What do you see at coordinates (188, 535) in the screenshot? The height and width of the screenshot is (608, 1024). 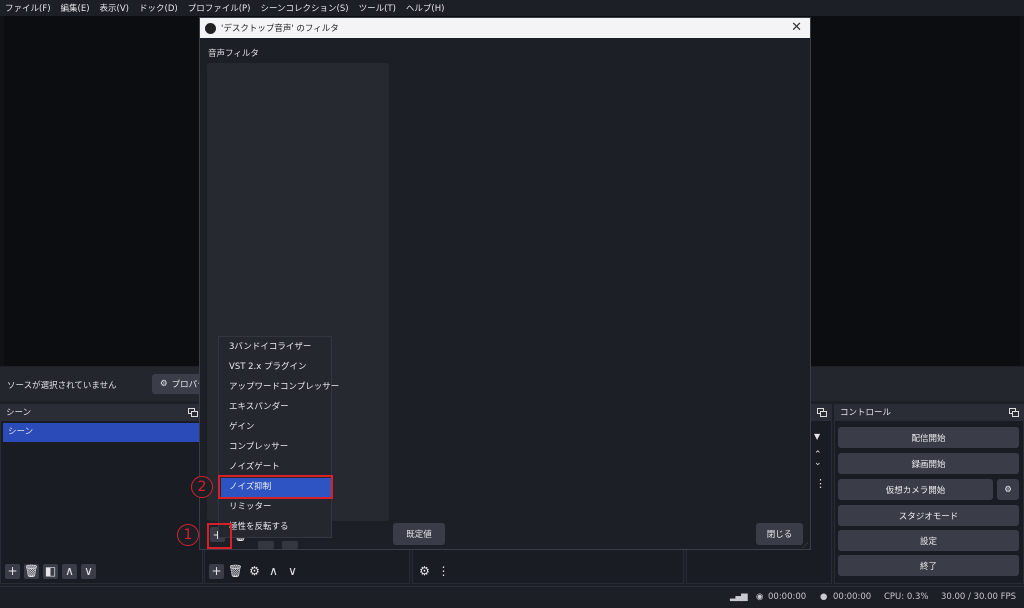 I see `step-1-marker: 1` at bounding box center [188, 535].